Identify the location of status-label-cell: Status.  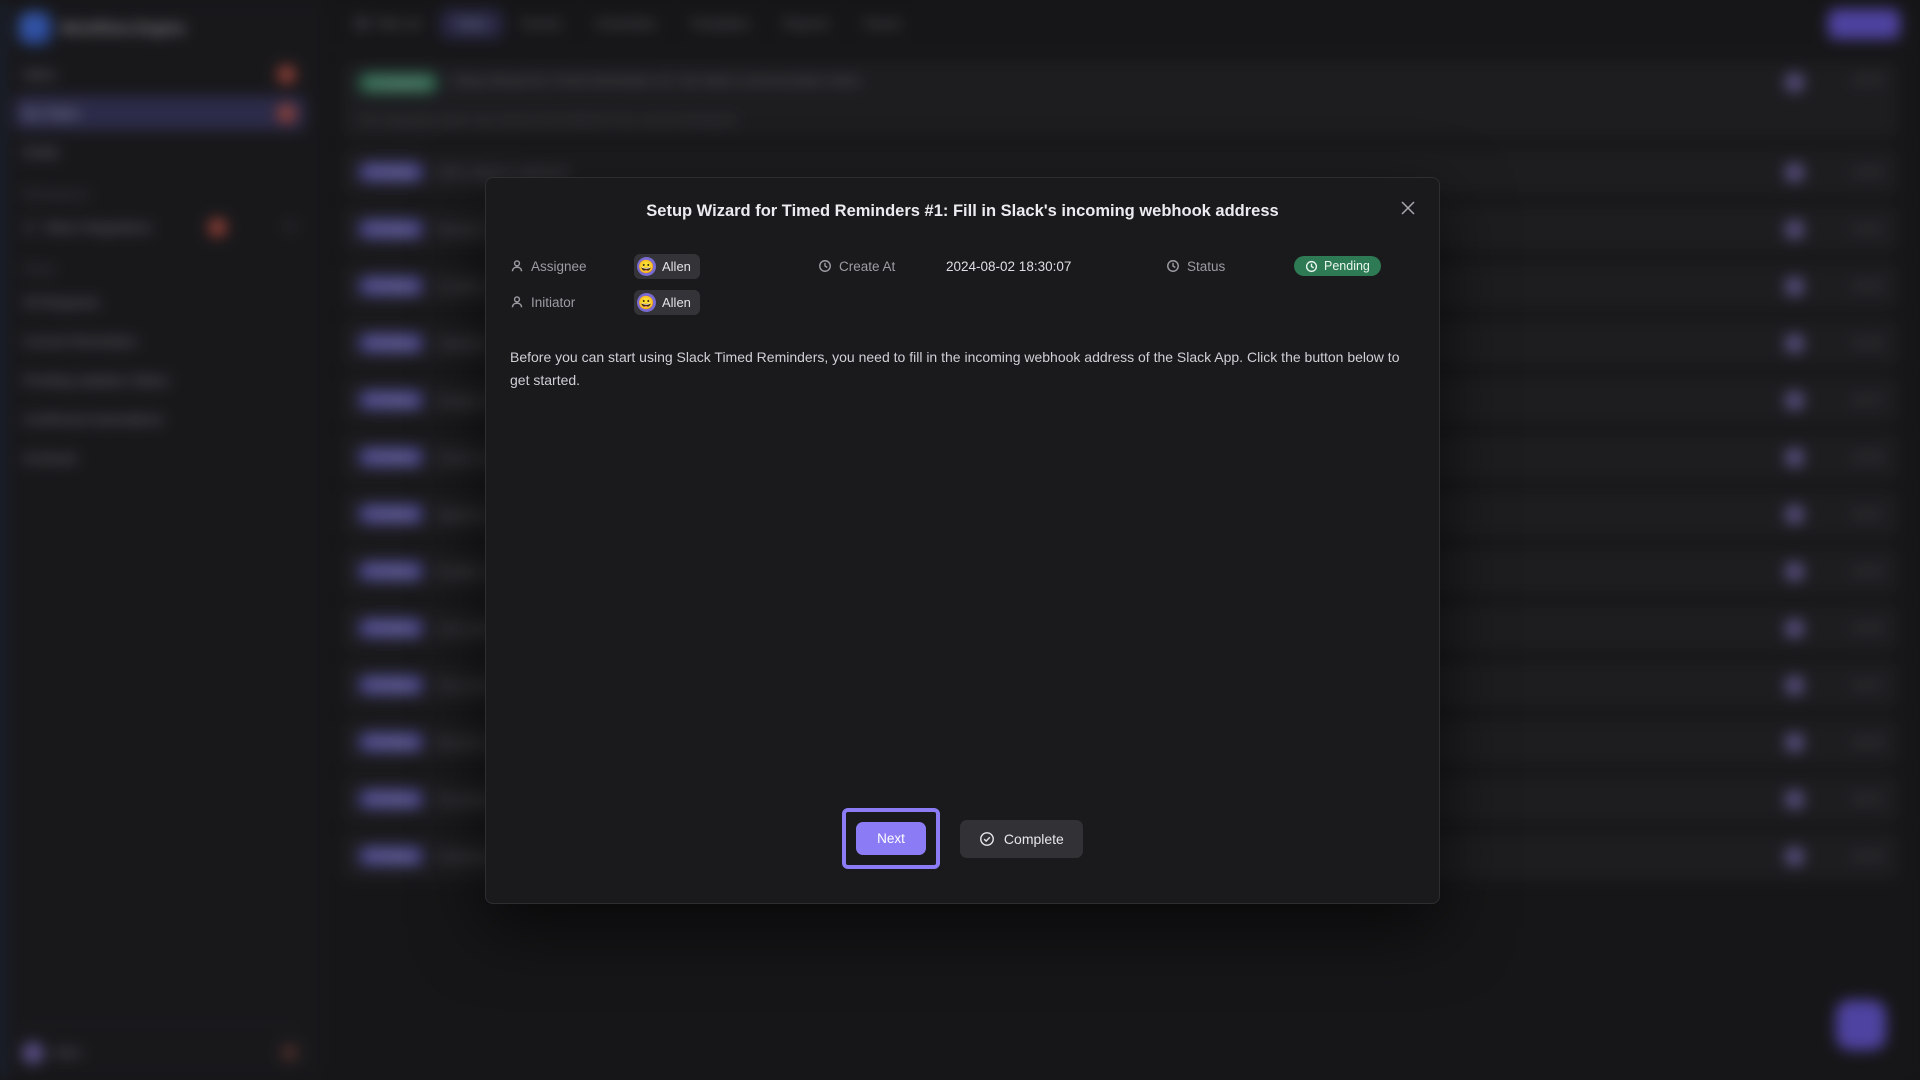
(1230, 266).